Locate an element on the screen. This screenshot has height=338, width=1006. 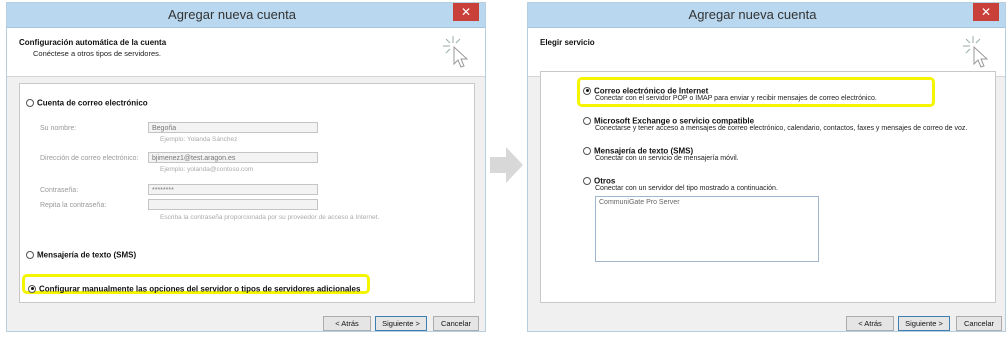
email-hint: Ejemplo: yolanda@contoso.com is located at coordinates (207, 169).